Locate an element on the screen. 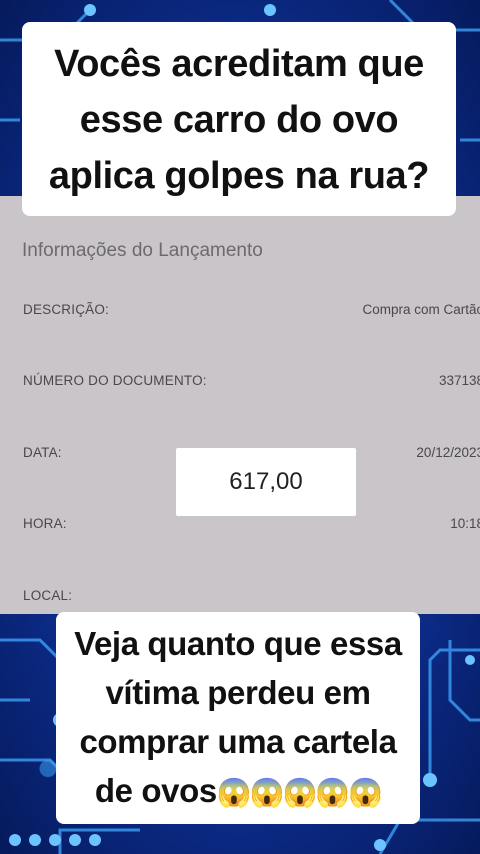 The image size is (480, 854). amount-overlay: 617,00 is located at coordinates (266, 482).